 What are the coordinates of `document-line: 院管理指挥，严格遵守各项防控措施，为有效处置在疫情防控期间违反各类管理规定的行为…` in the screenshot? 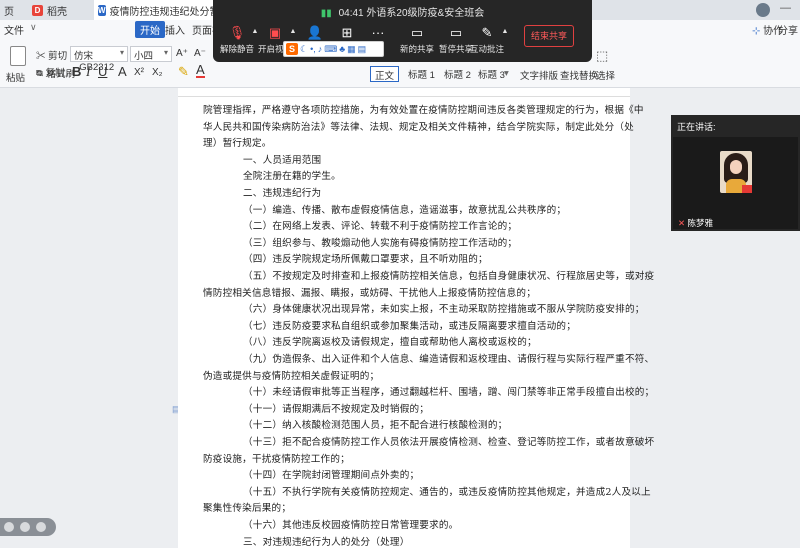 It's located at (423, 110).